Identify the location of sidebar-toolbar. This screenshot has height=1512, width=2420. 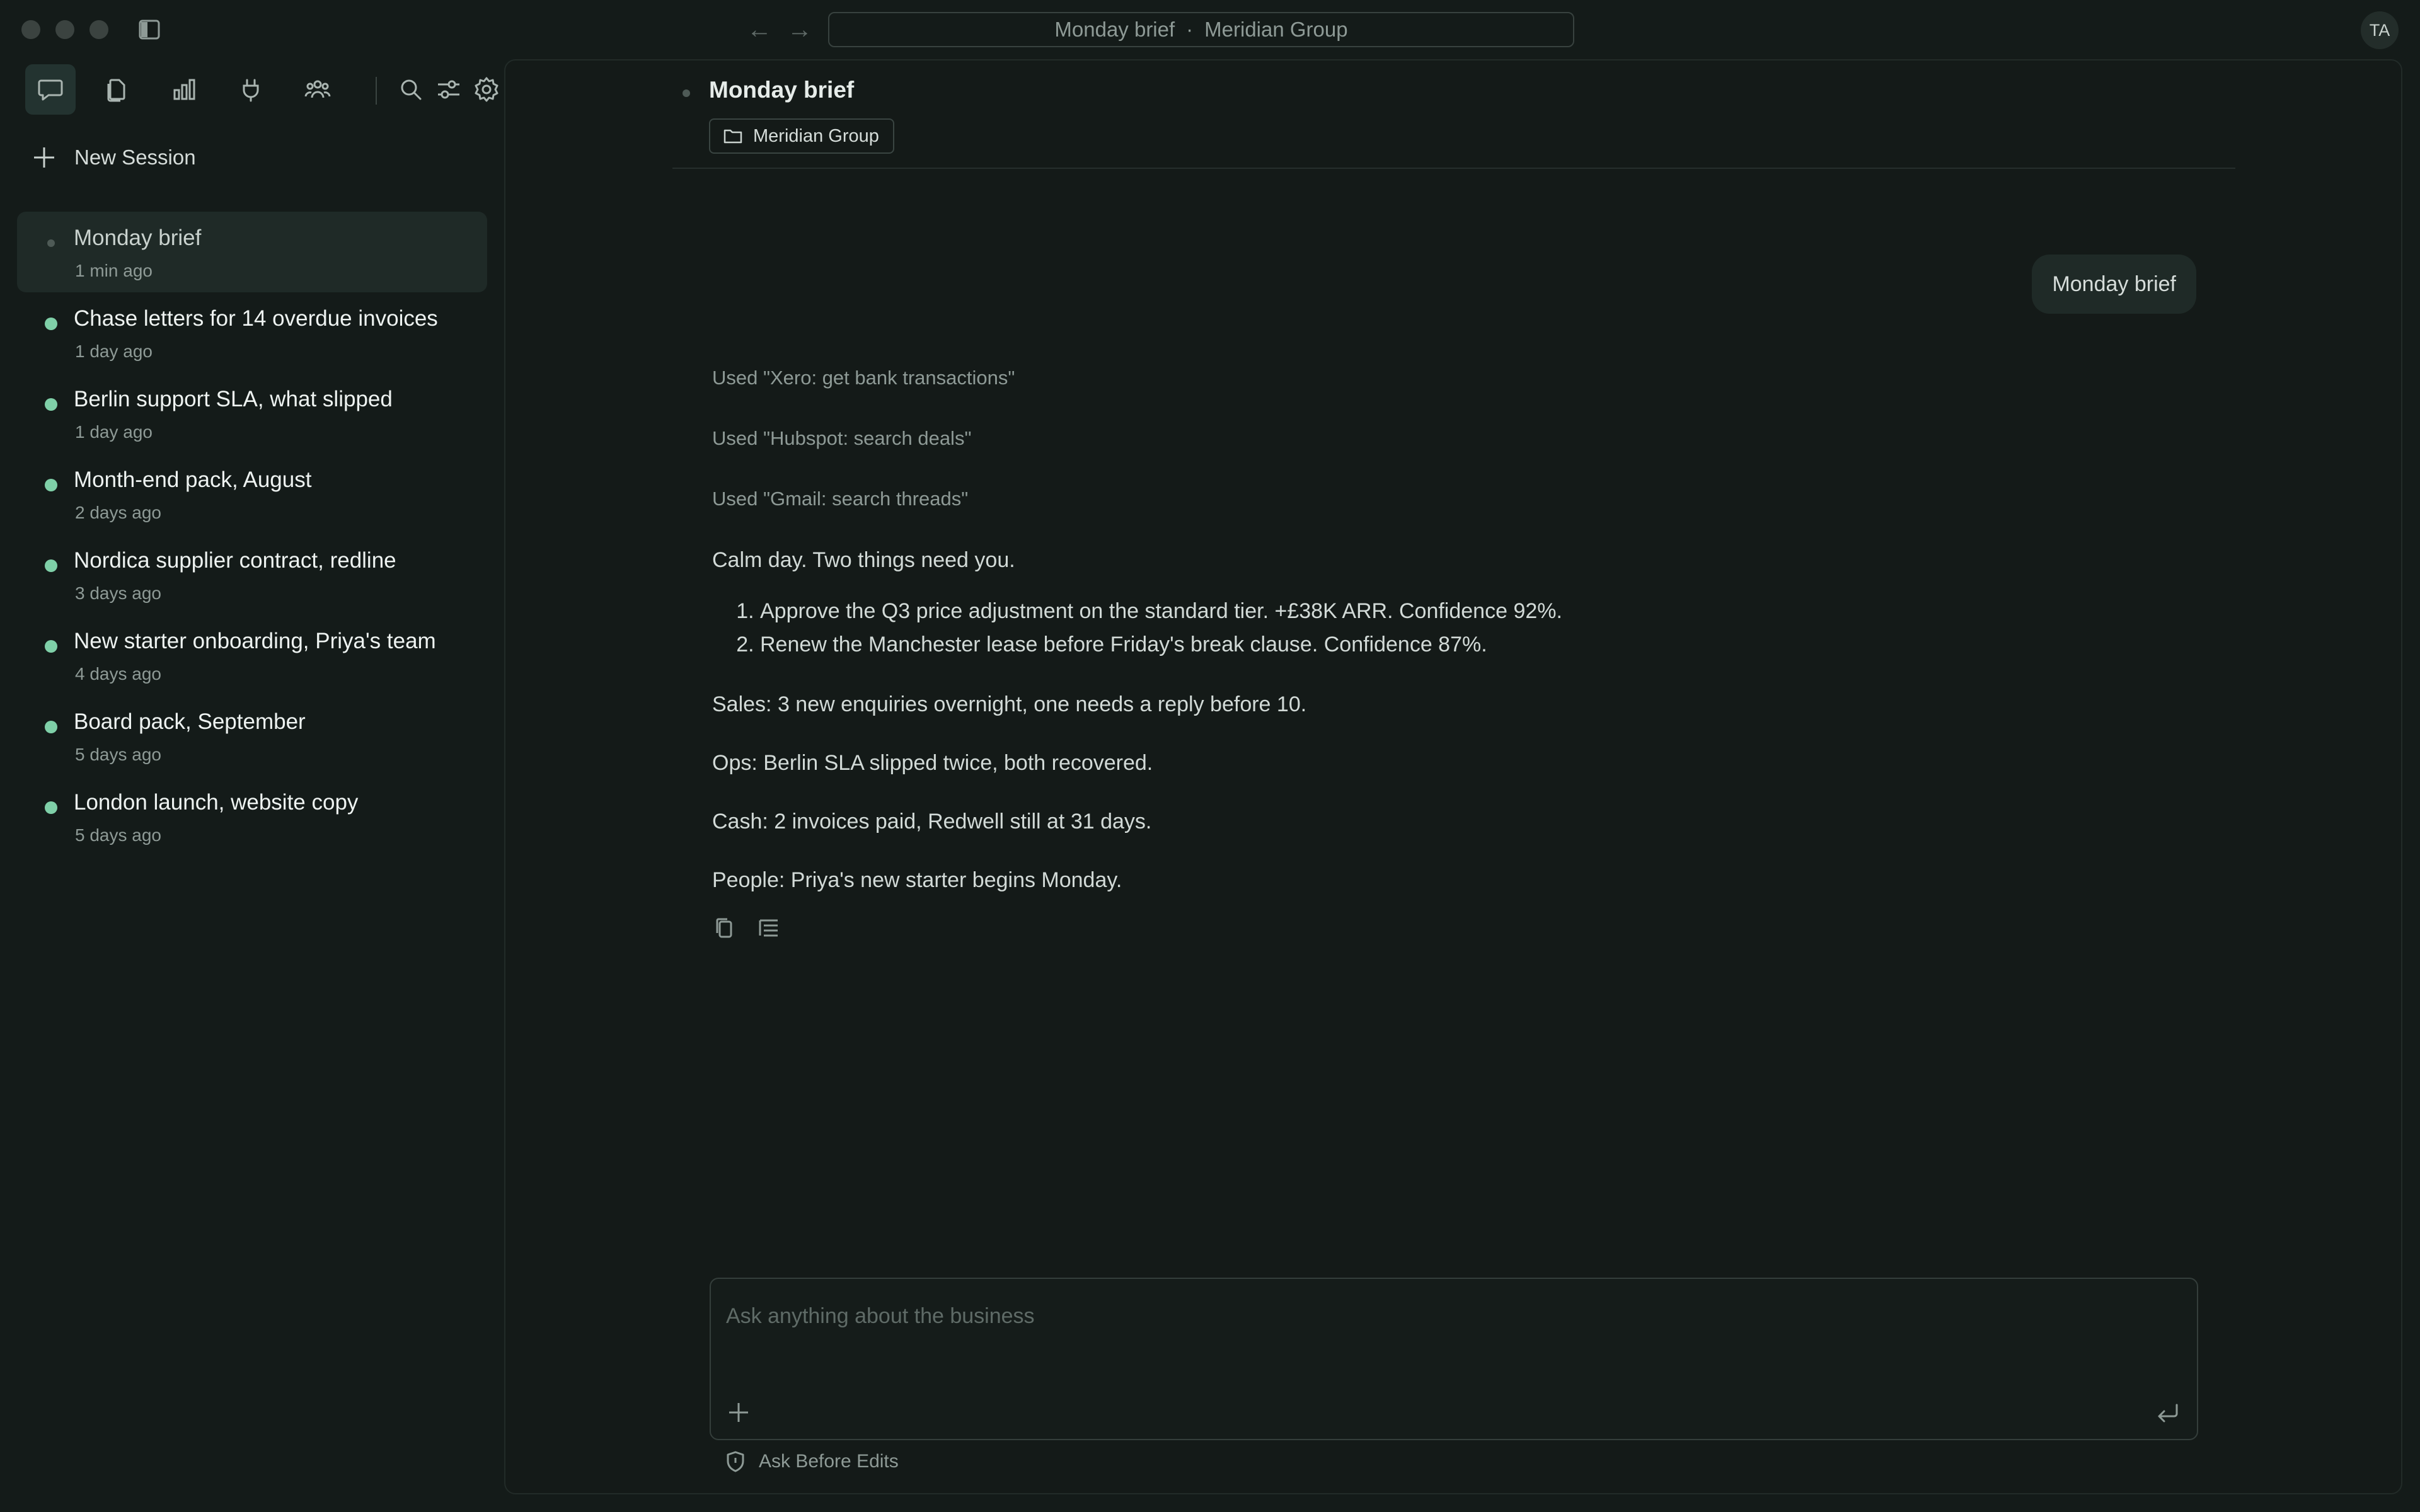
(262, 90).